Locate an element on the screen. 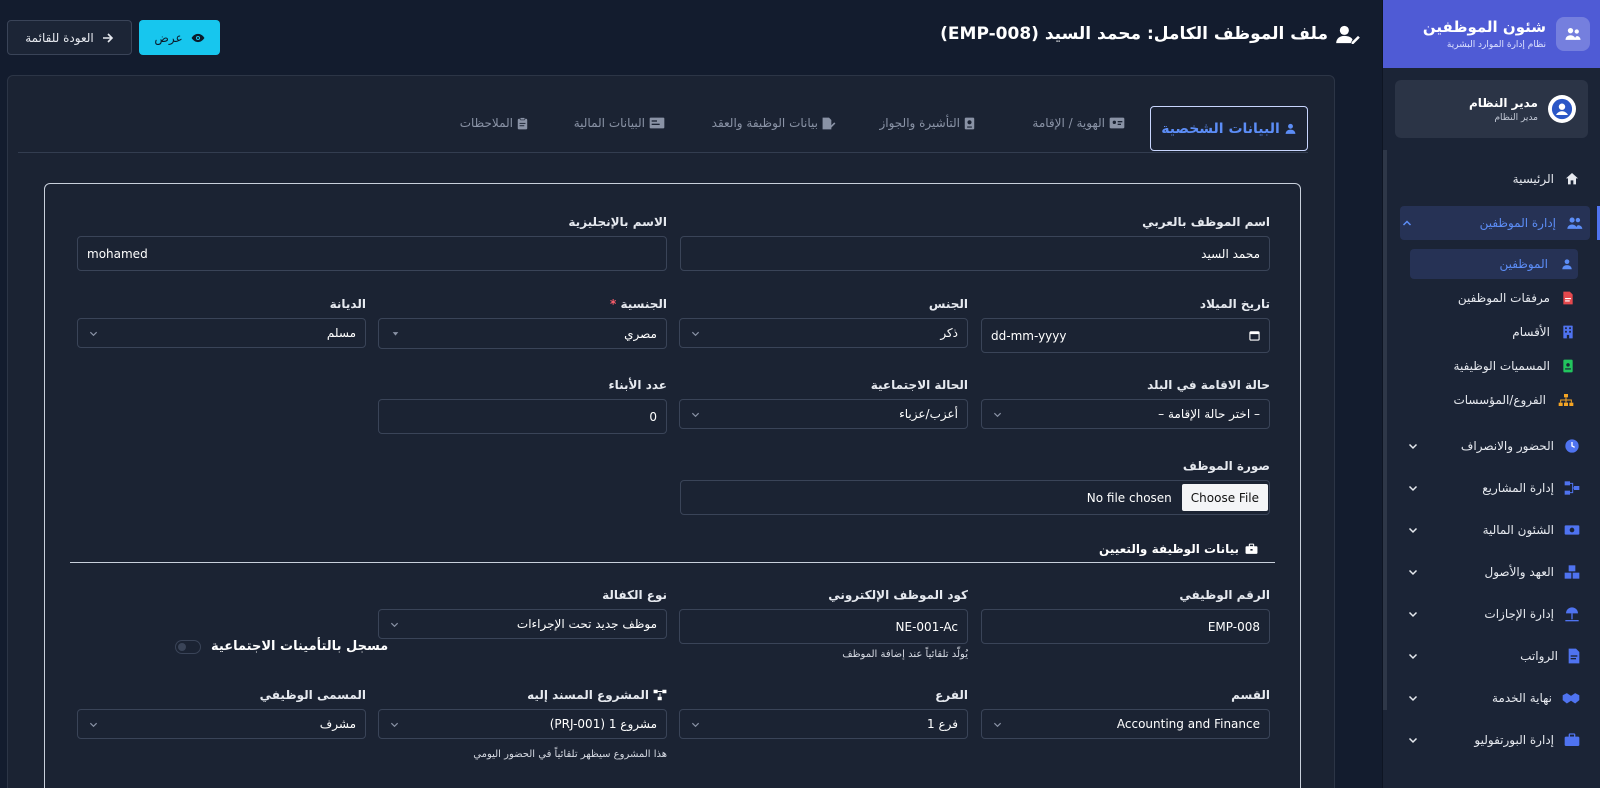 This screenshot has height=788, width=1600. tab-personal-data: البيانات الشخصية is located at coordinates (1229, 128).